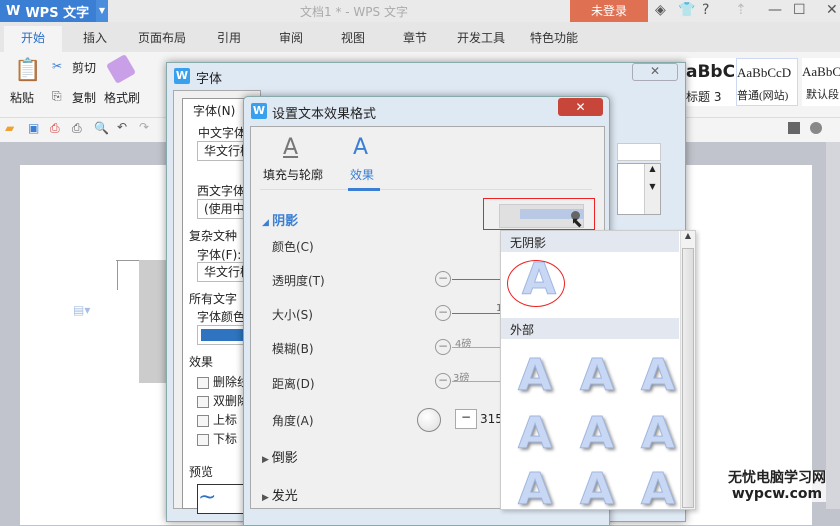  Describe the element at coordinates (201, 362) in the screenshot. I see `effects-label: 效果` at that location.